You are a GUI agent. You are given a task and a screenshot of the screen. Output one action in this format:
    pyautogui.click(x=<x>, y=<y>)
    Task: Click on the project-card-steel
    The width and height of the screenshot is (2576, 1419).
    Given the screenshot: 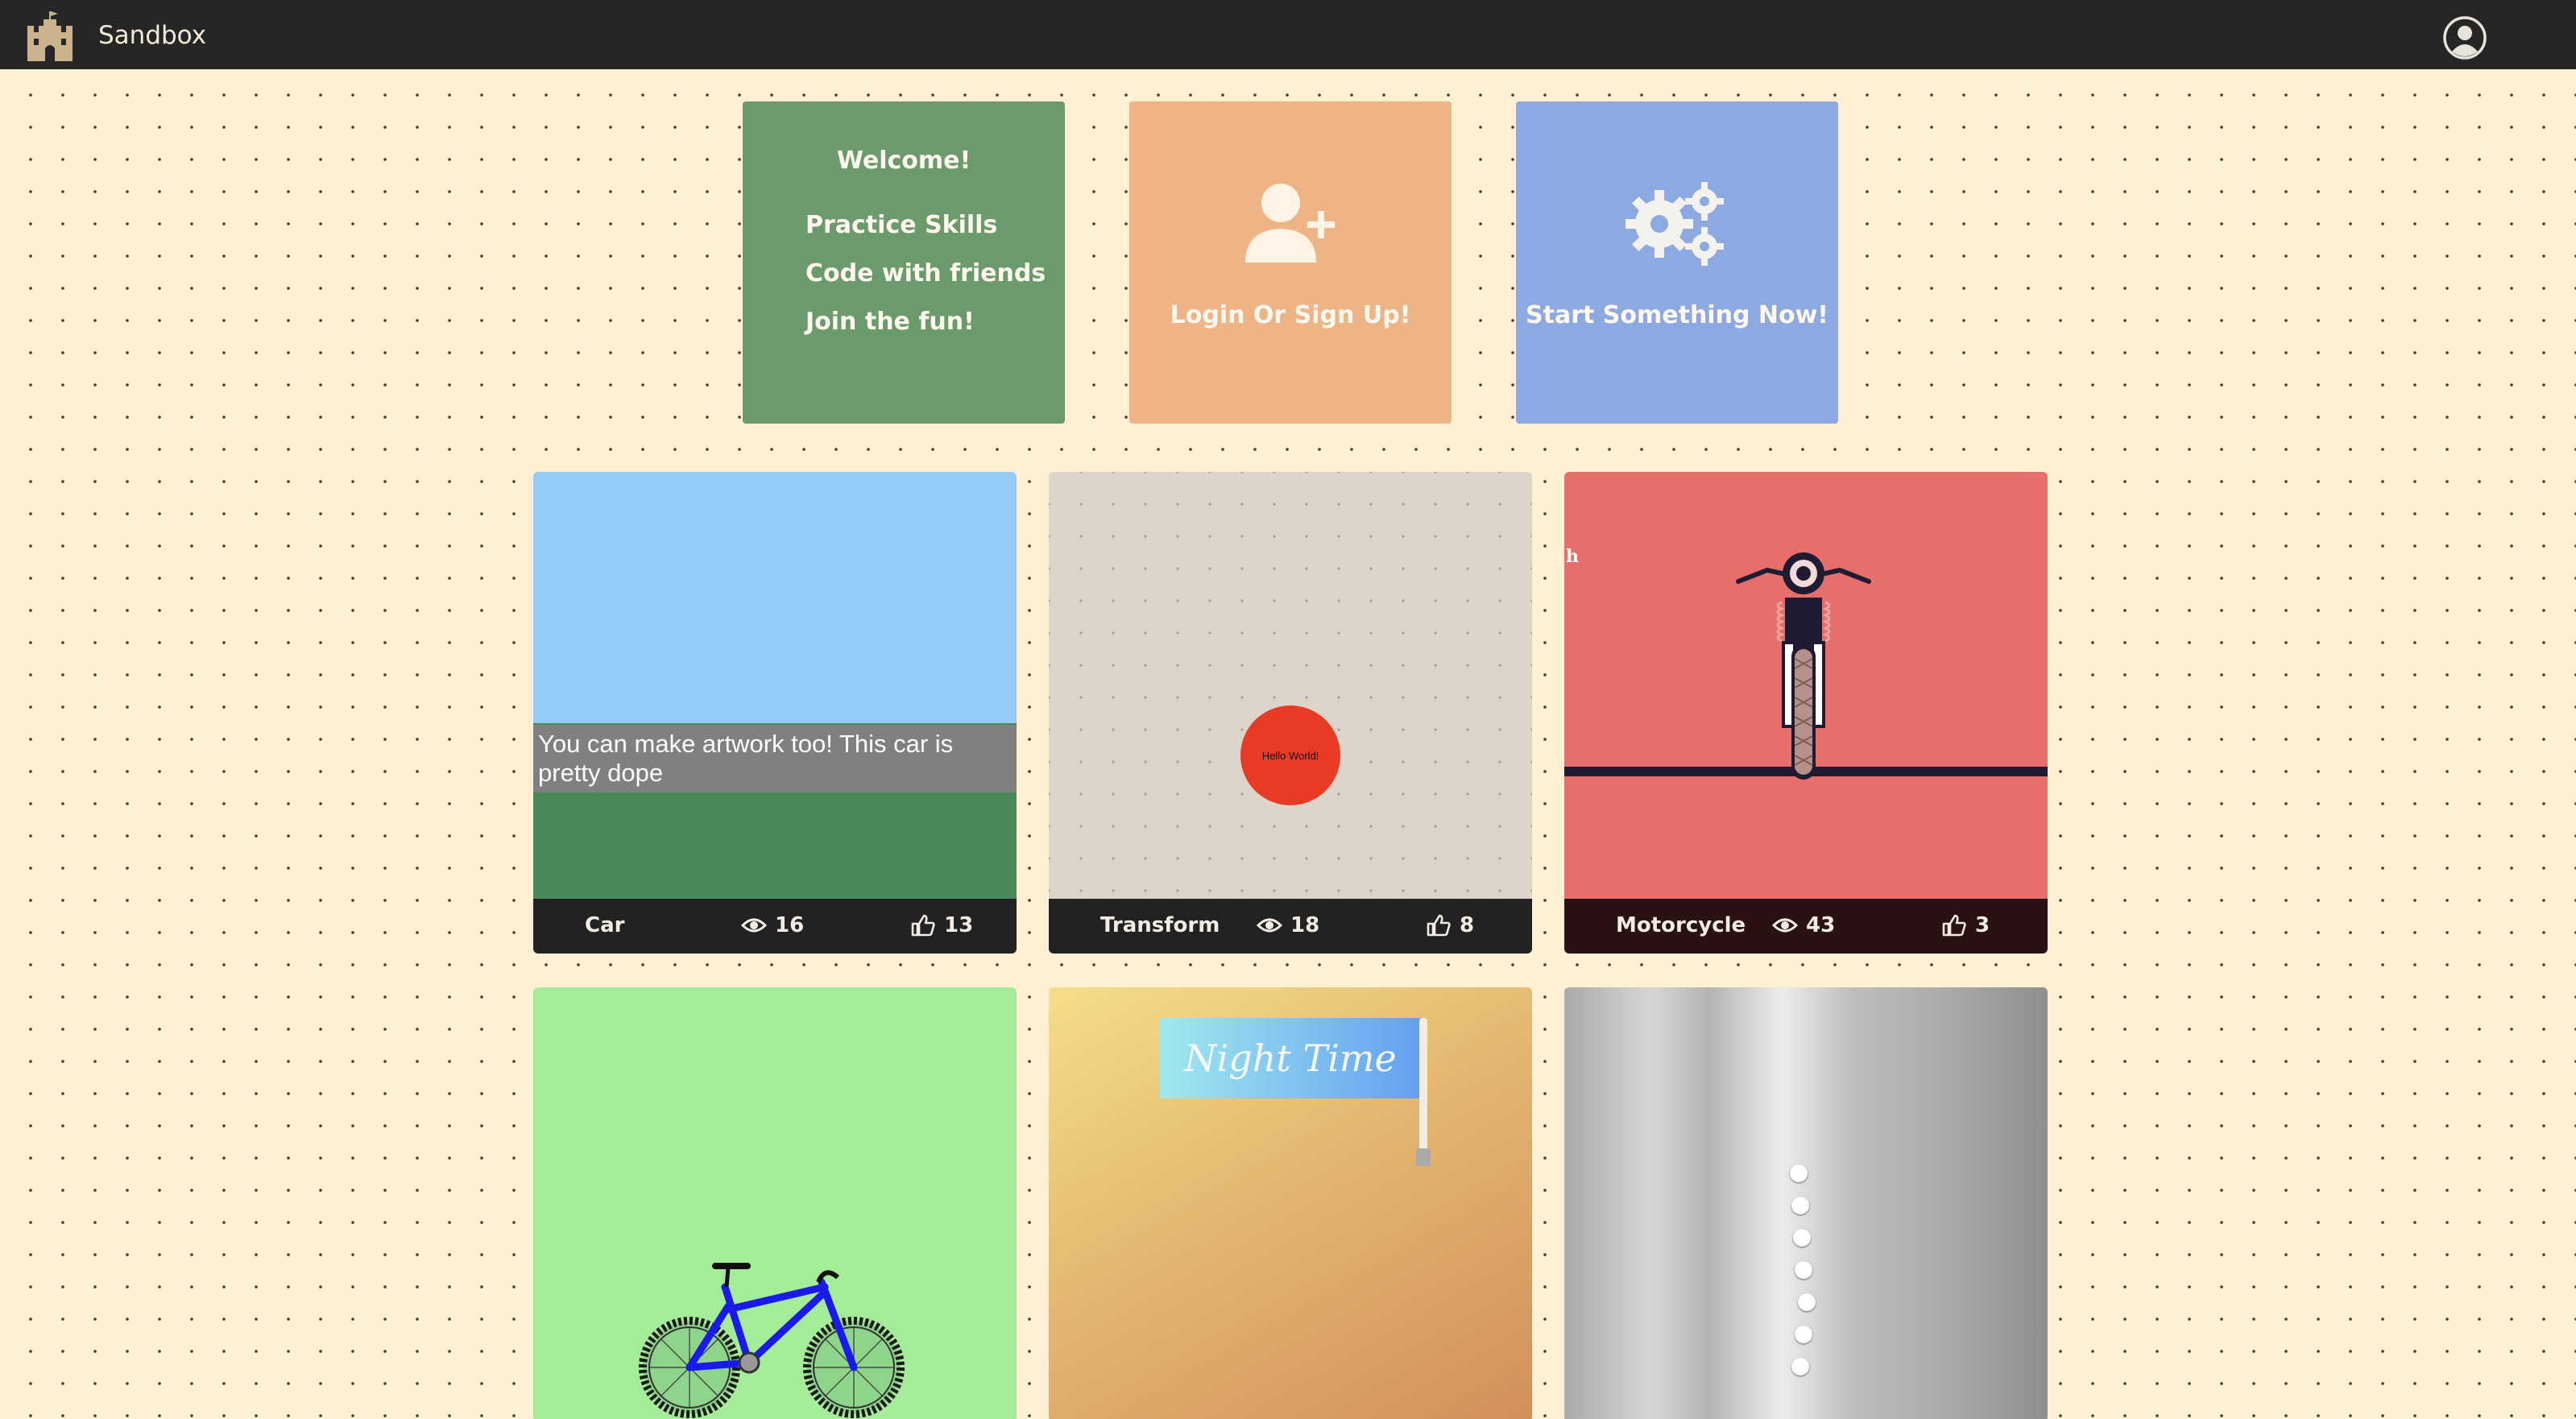 What is the action you would take?
    pyautogui.click(x=1806, y=1203)
    